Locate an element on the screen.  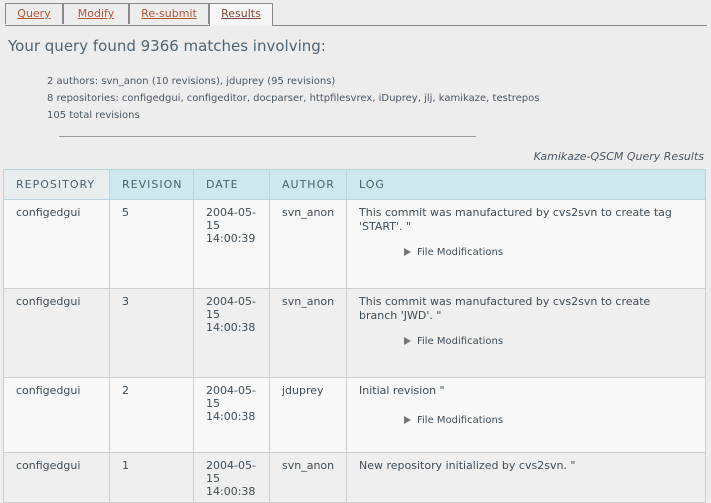
tab-modify-link: Modify is located at coordinates (96, 13).